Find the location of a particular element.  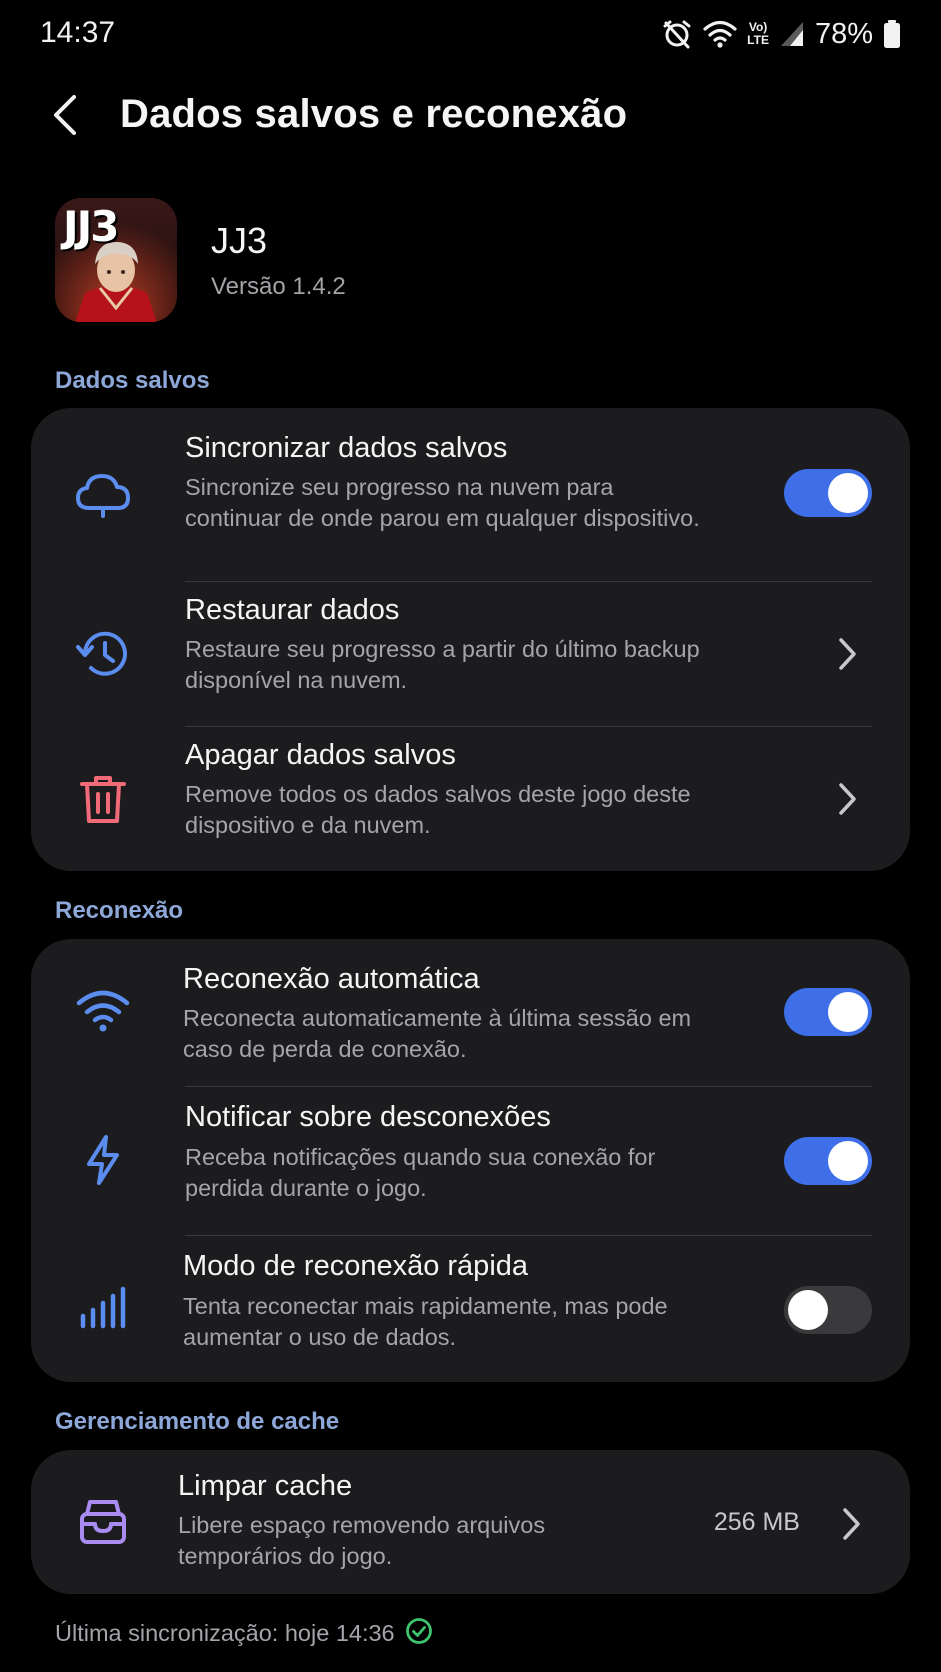

status-bar: 14:37 Vo) LTE 78% is located at coordinates (470, 33).